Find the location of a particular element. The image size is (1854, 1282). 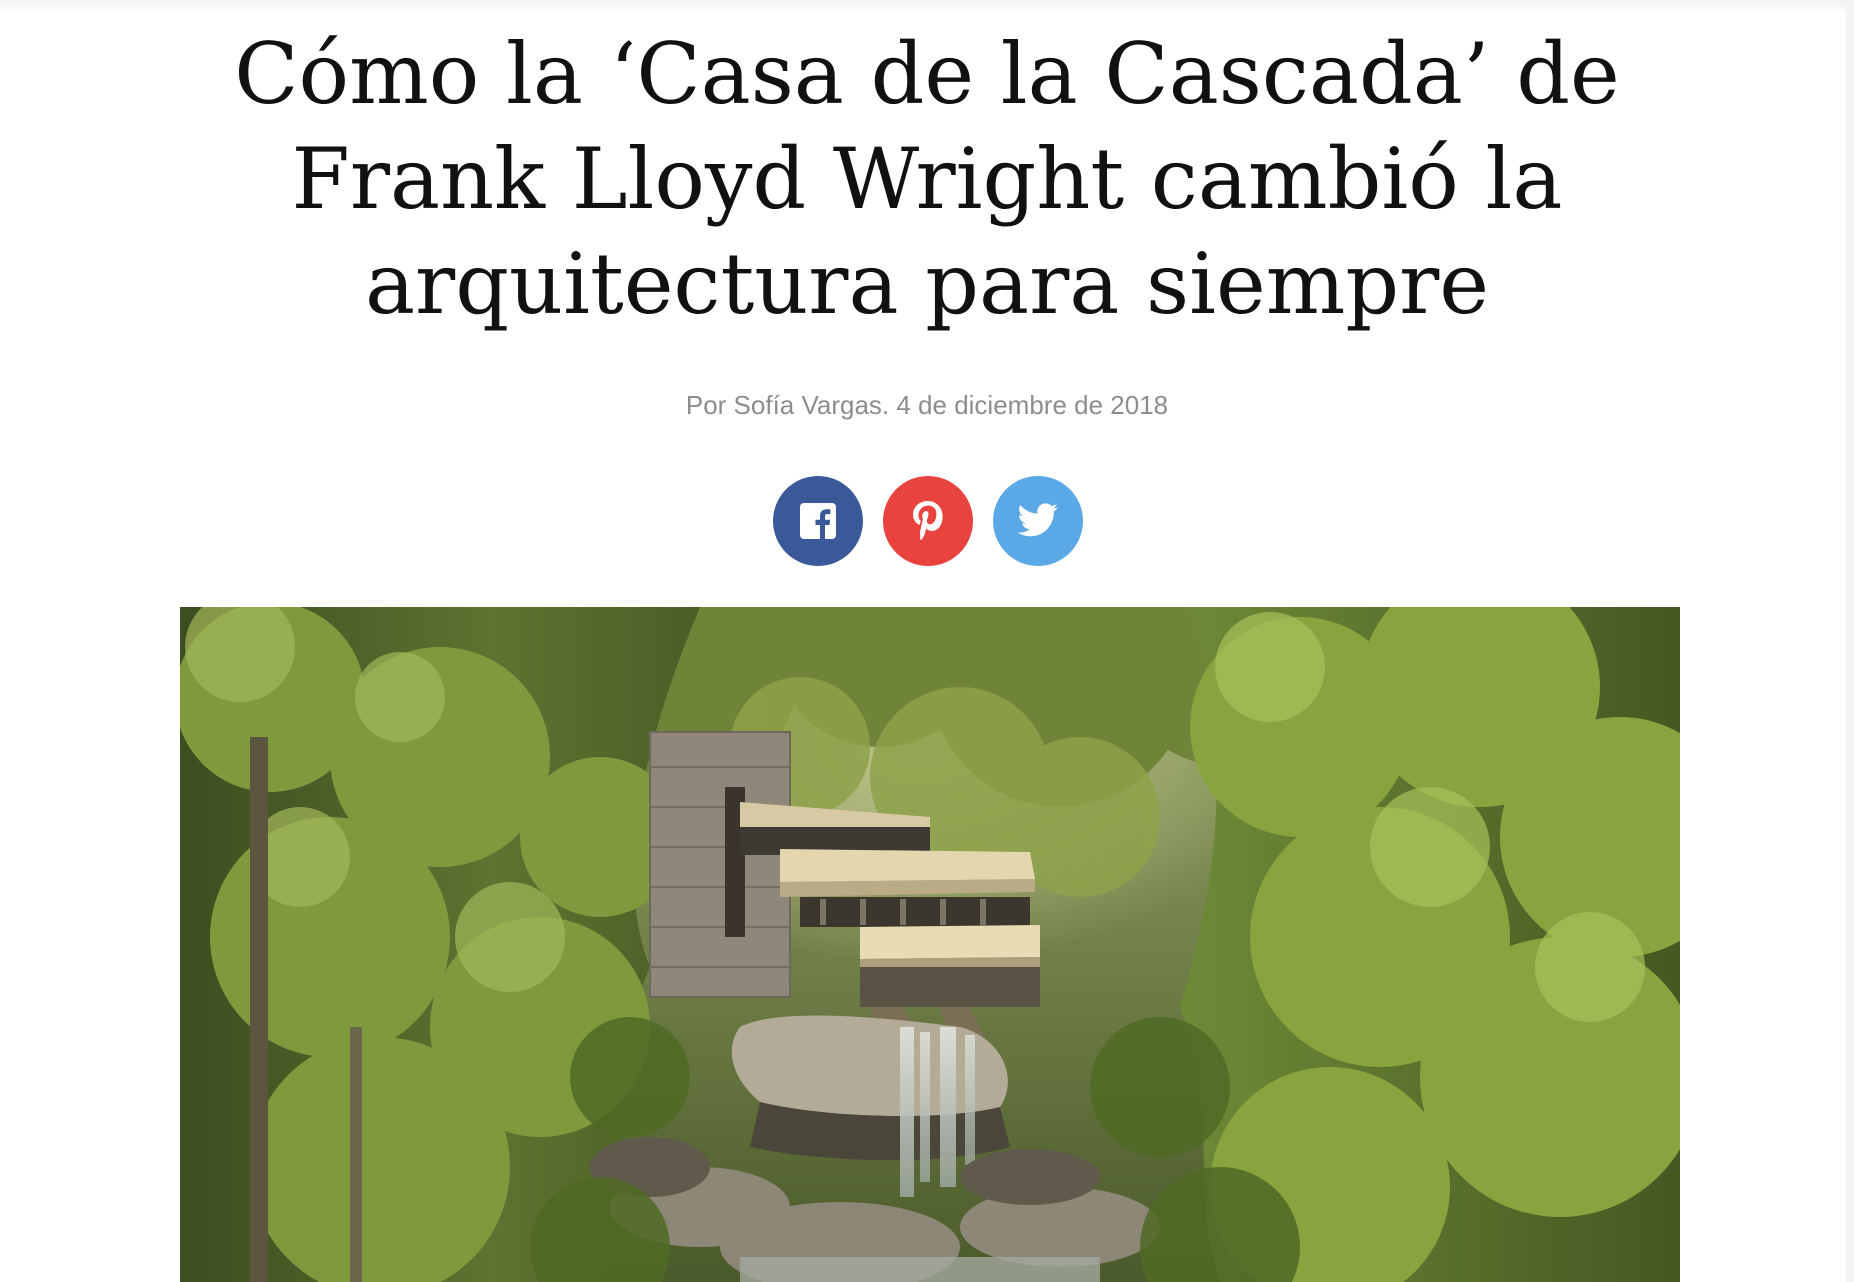

share-buttons is located at coordinates (928, 522).